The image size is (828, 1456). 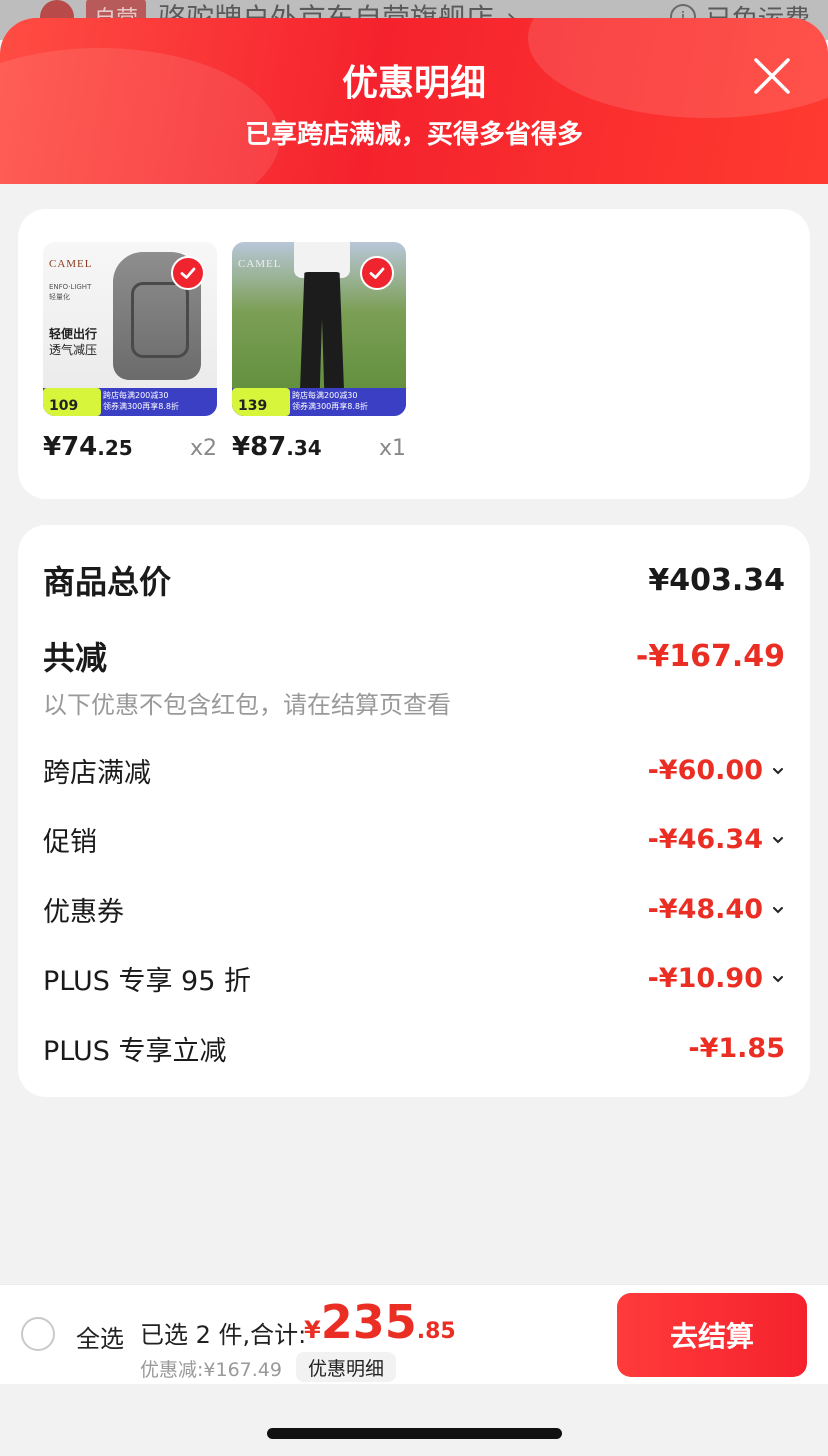 I want to click on product-image: CAMEL 139 跨店每满200减30 领券满300再享8.8折, so click(x=319, y=329).